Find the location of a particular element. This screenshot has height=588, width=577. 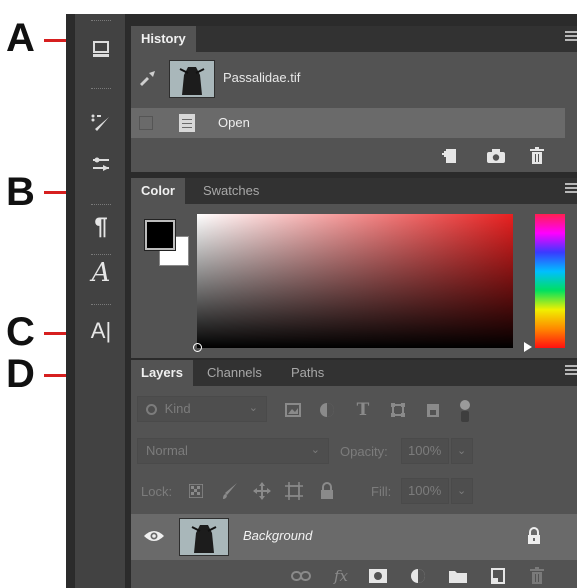

lock-artboard-icon is located at coordinates (294, 491).